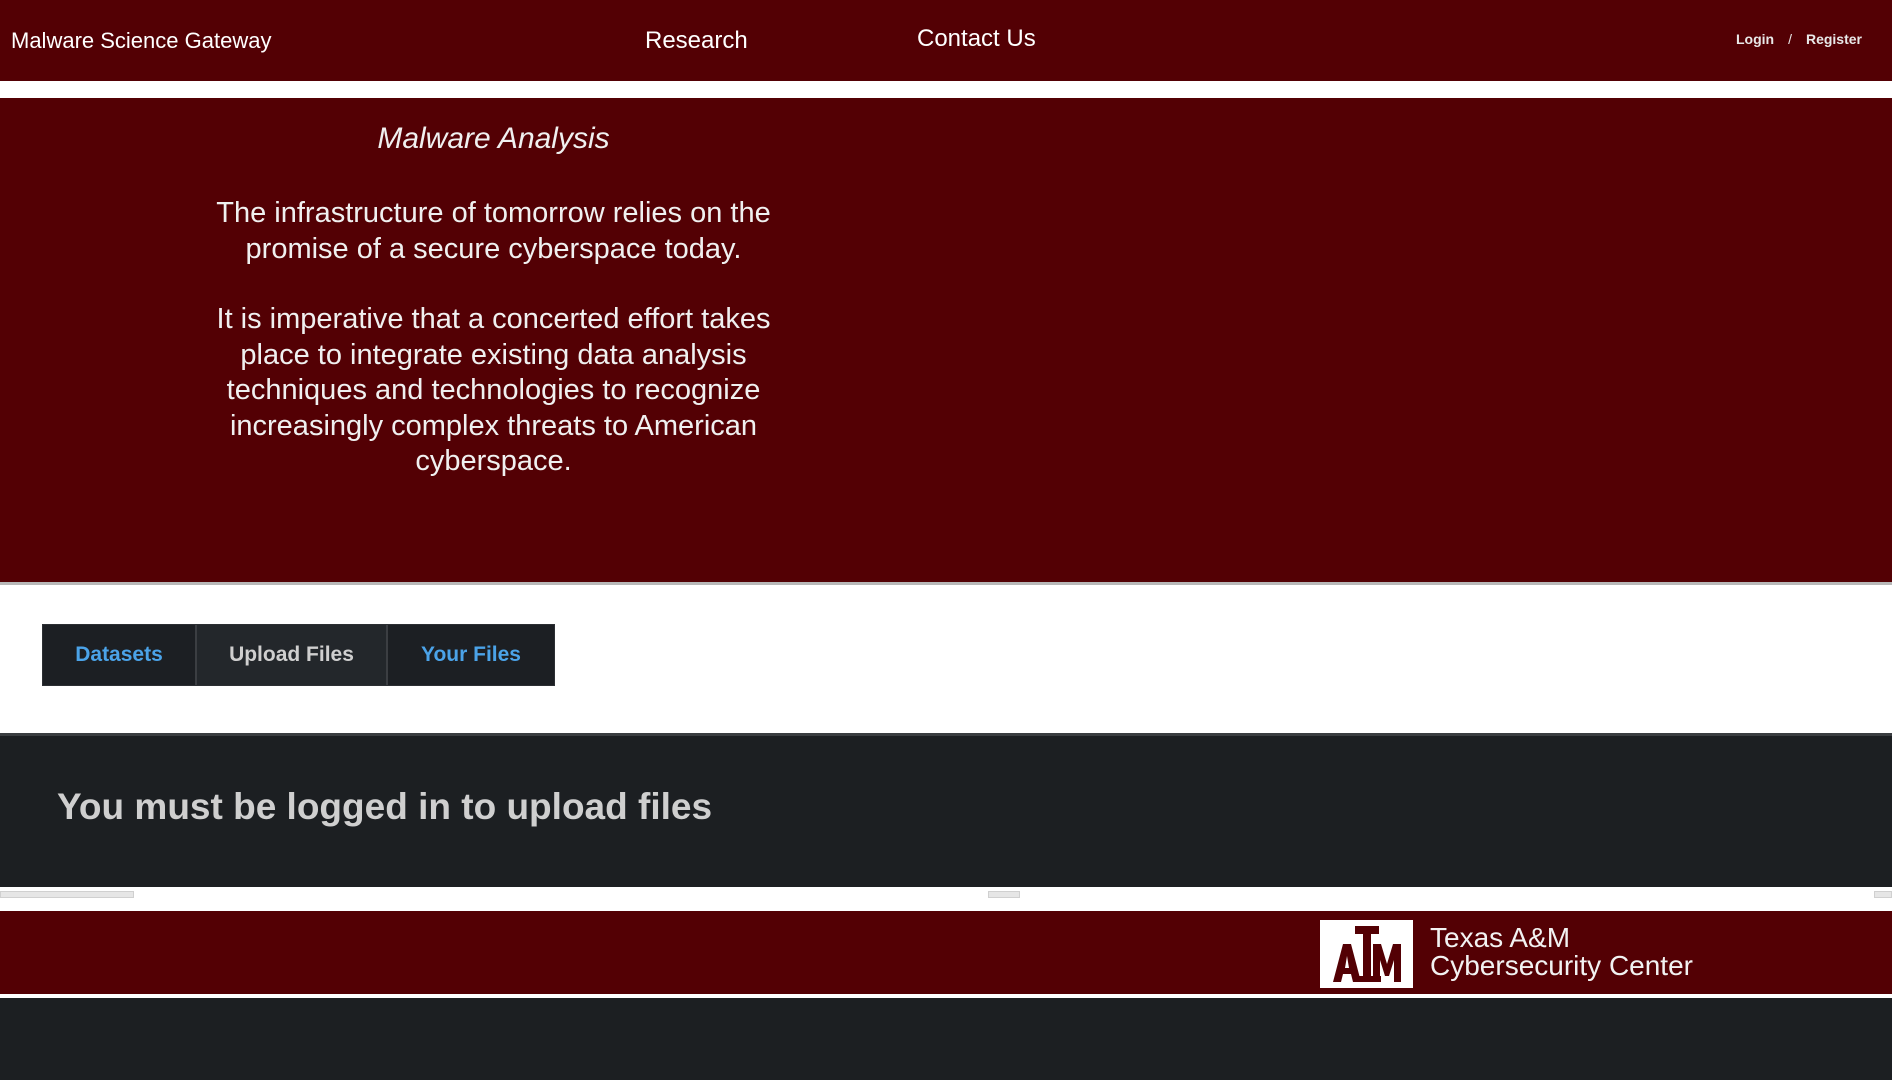 The height and width of the screenshot is (1080, 1892). Describe the element at coordinates (946, 810) in the screenshot. I see `upload-panel: You must be logged in to upload files` at that location.